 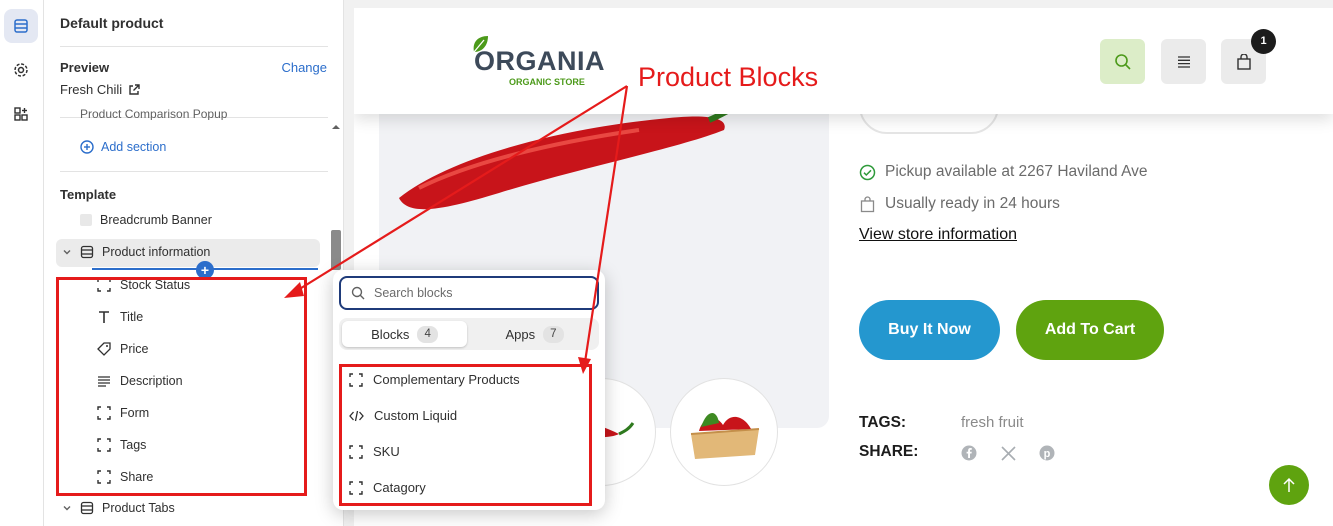 I want to click on page-title: Default product, so click(x=112, y=23).